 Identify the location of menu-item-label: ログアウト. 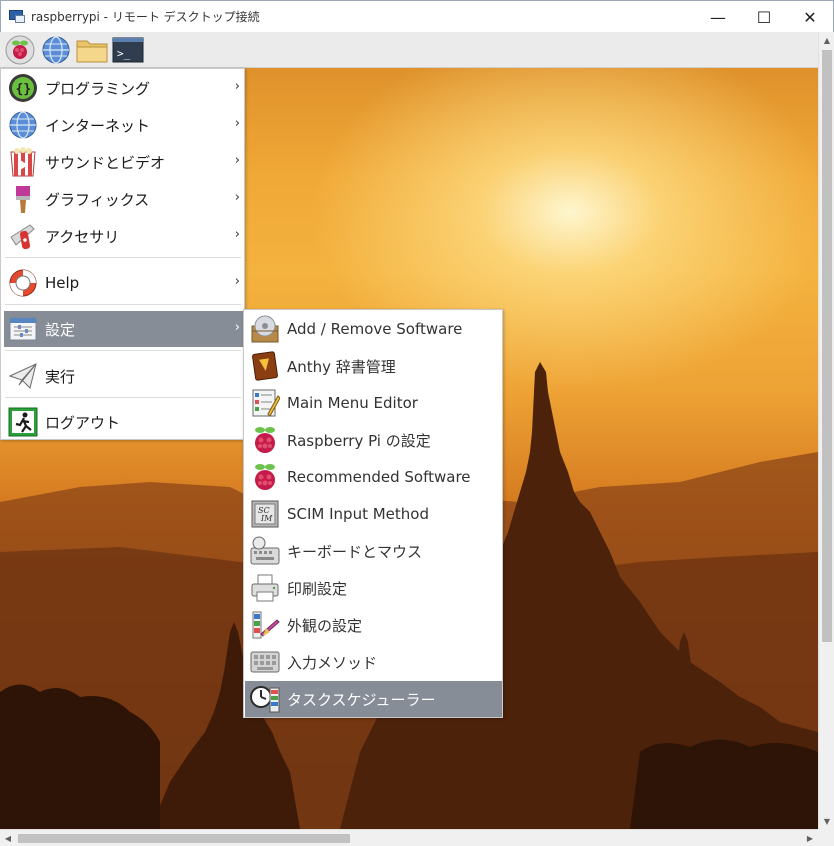
(83, 422).